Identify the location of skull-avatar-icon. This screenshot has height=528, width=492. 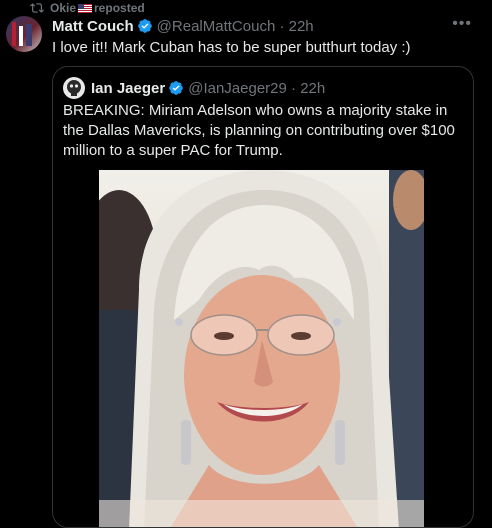
(74, 88).